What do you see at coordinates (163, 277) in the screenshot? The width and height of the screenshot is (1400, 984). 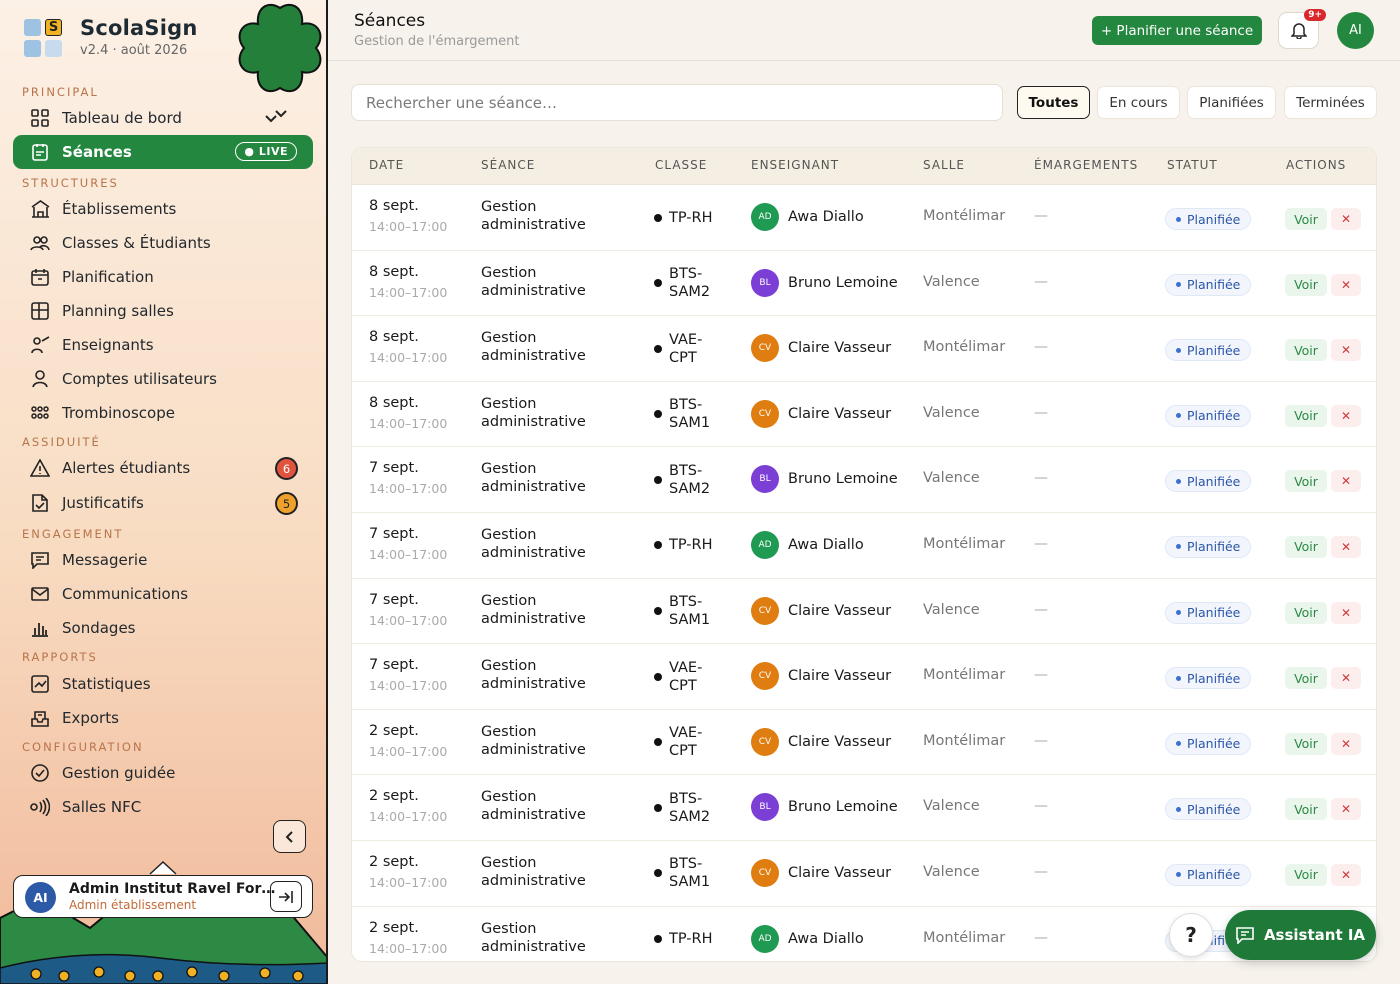 I see `sidebar-item-planification: Planification` at bounding box center [163, 277].